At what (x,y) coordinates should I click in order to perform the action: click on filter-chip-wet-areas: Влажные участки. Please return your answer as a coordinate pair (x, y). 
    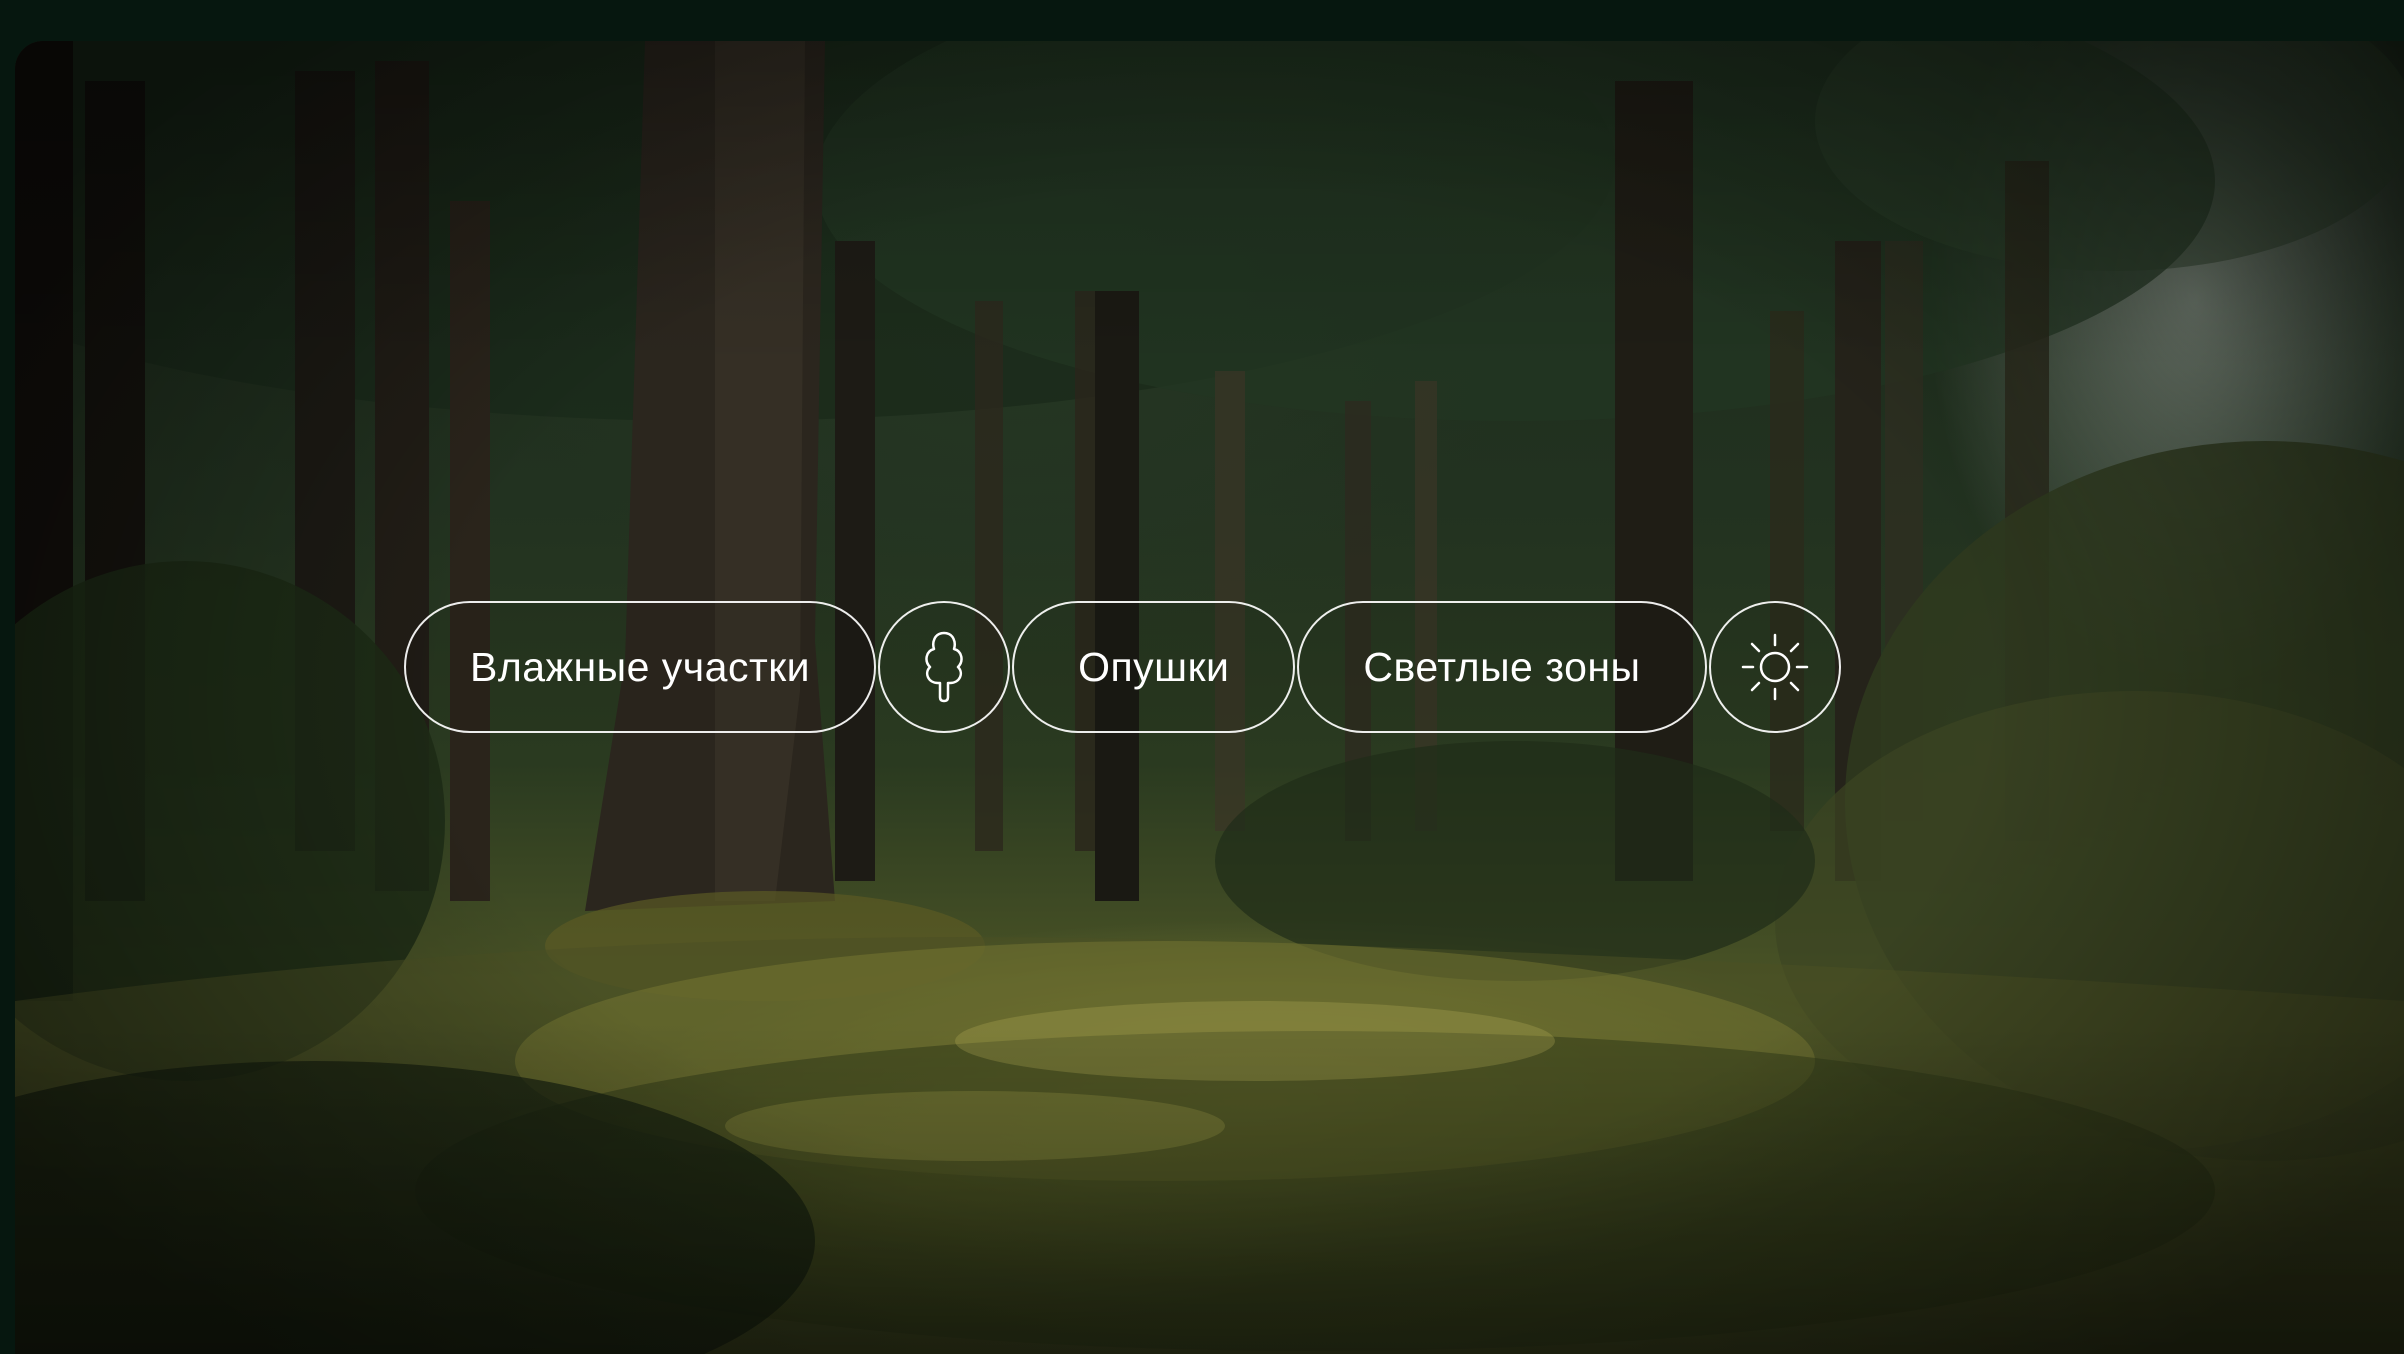
    Looking at the image, I should click on (640, 667).